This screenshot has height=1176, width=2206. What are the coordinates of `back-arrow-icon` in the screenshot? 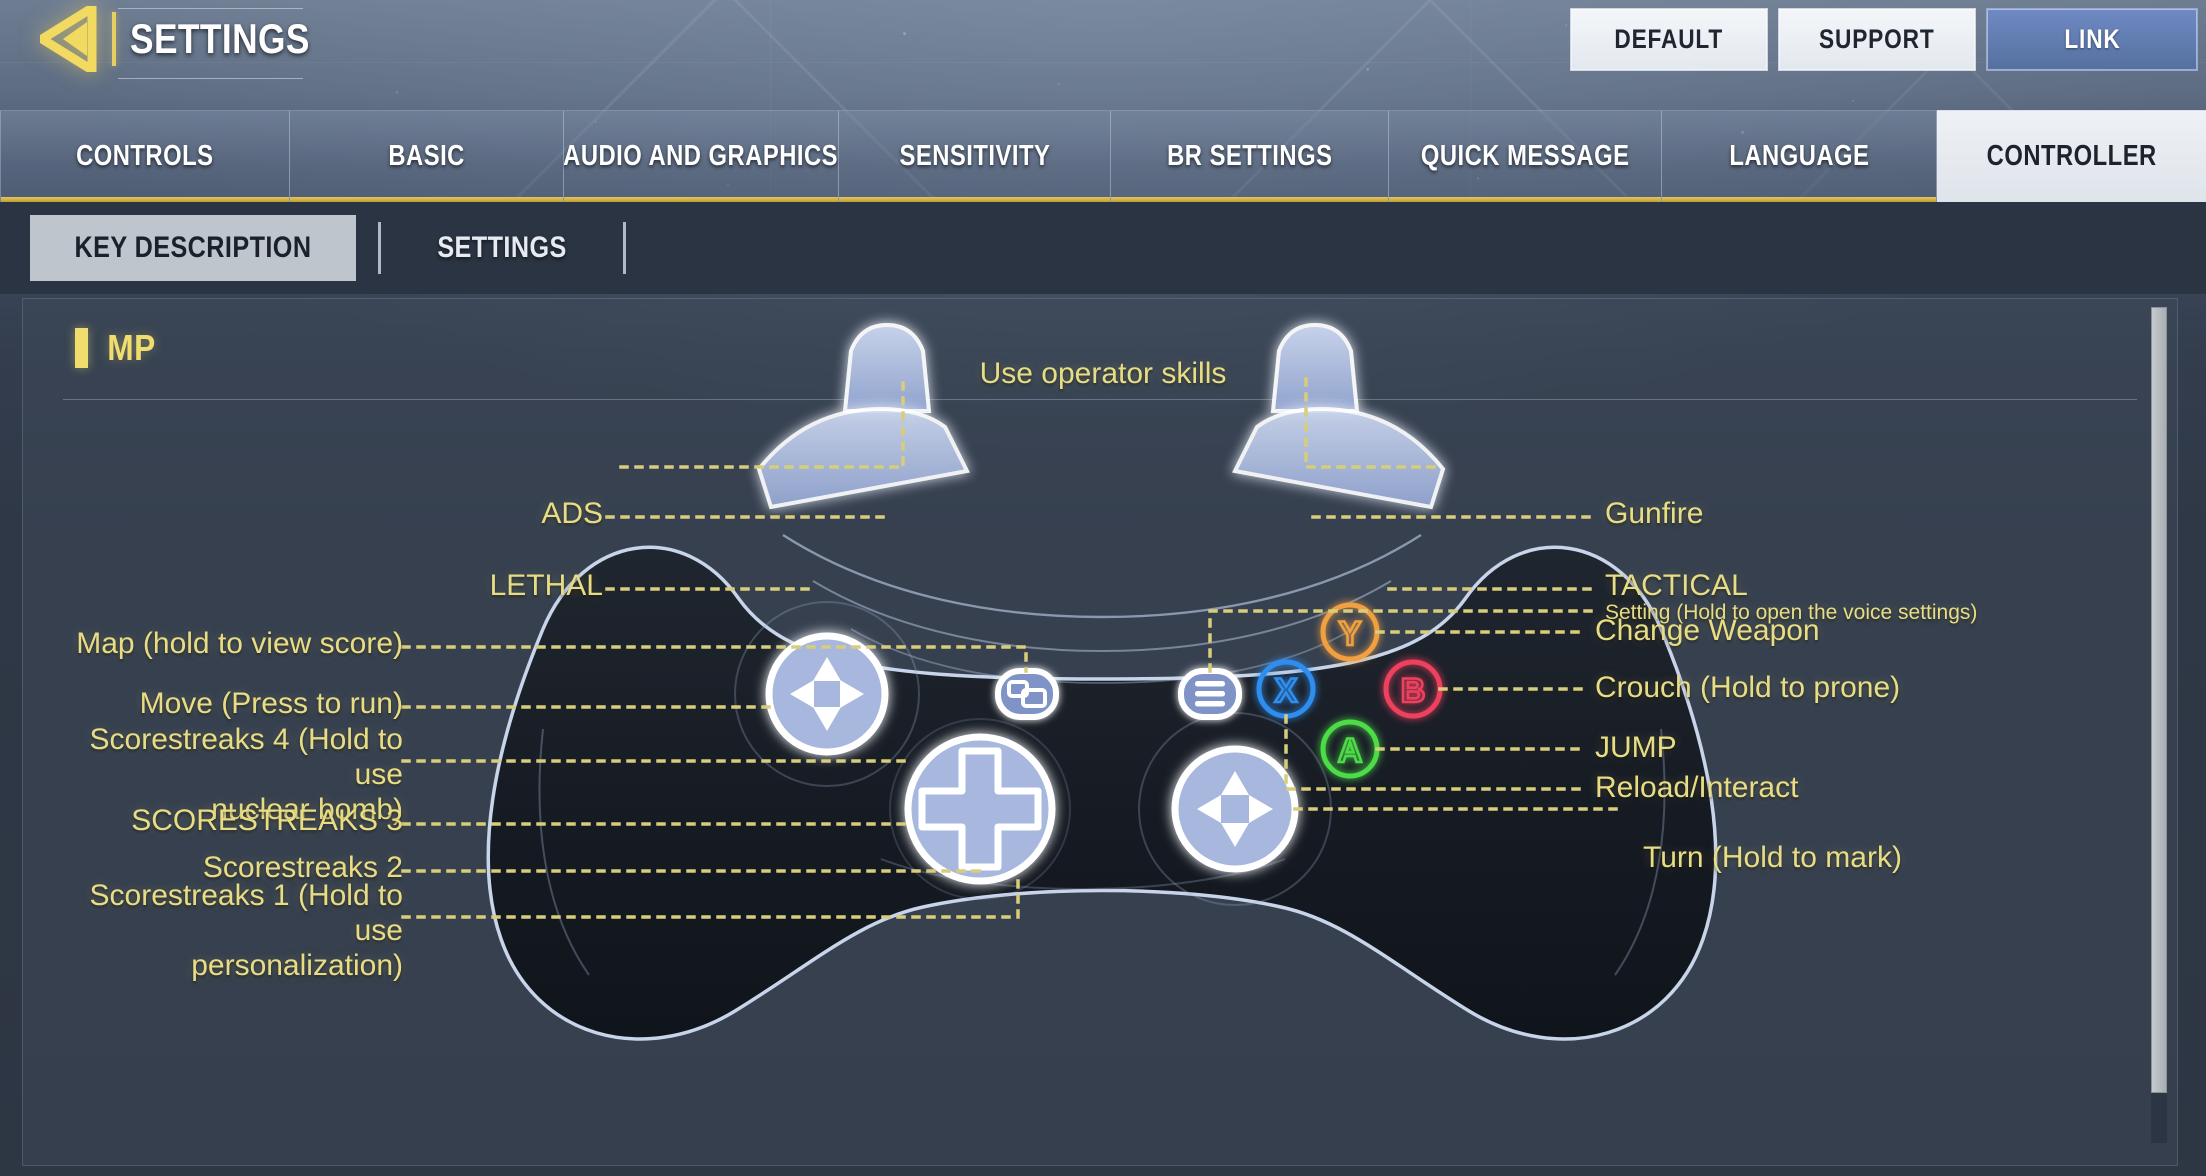 It's located at (69, 39).